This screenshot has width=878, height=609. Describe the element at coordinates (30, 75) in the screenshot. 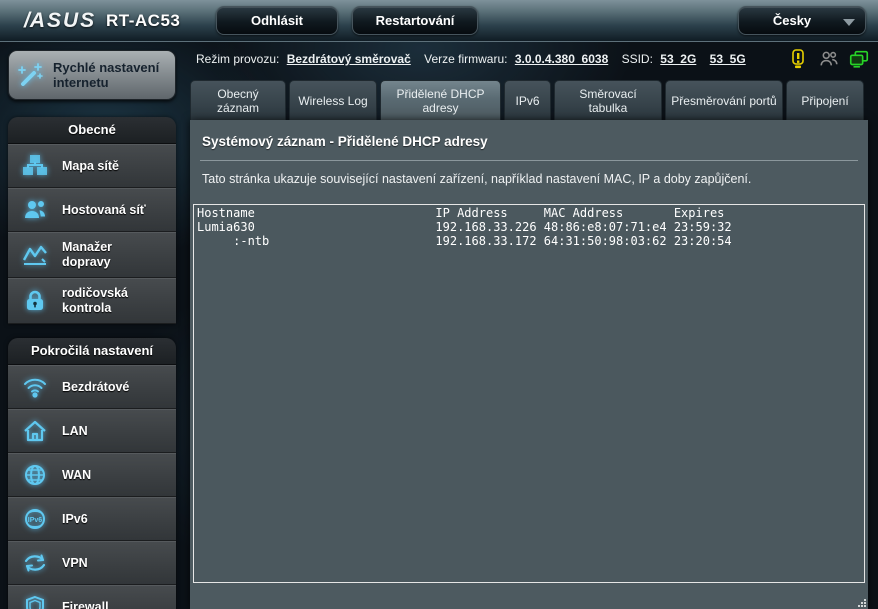

I see `magic-wand-icon` at that location.